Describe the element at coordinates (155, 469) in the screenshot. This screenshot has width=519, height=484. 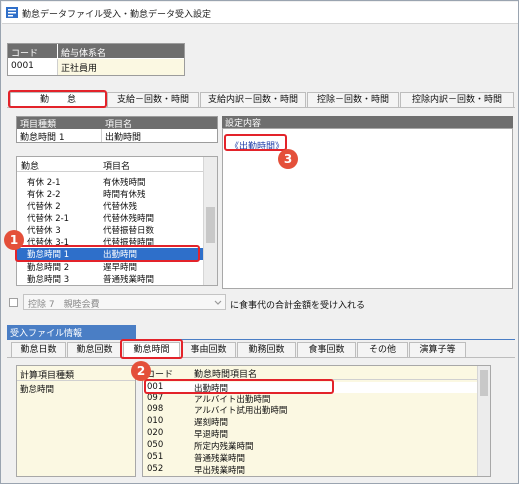
I see `time-code: 052` at that location.